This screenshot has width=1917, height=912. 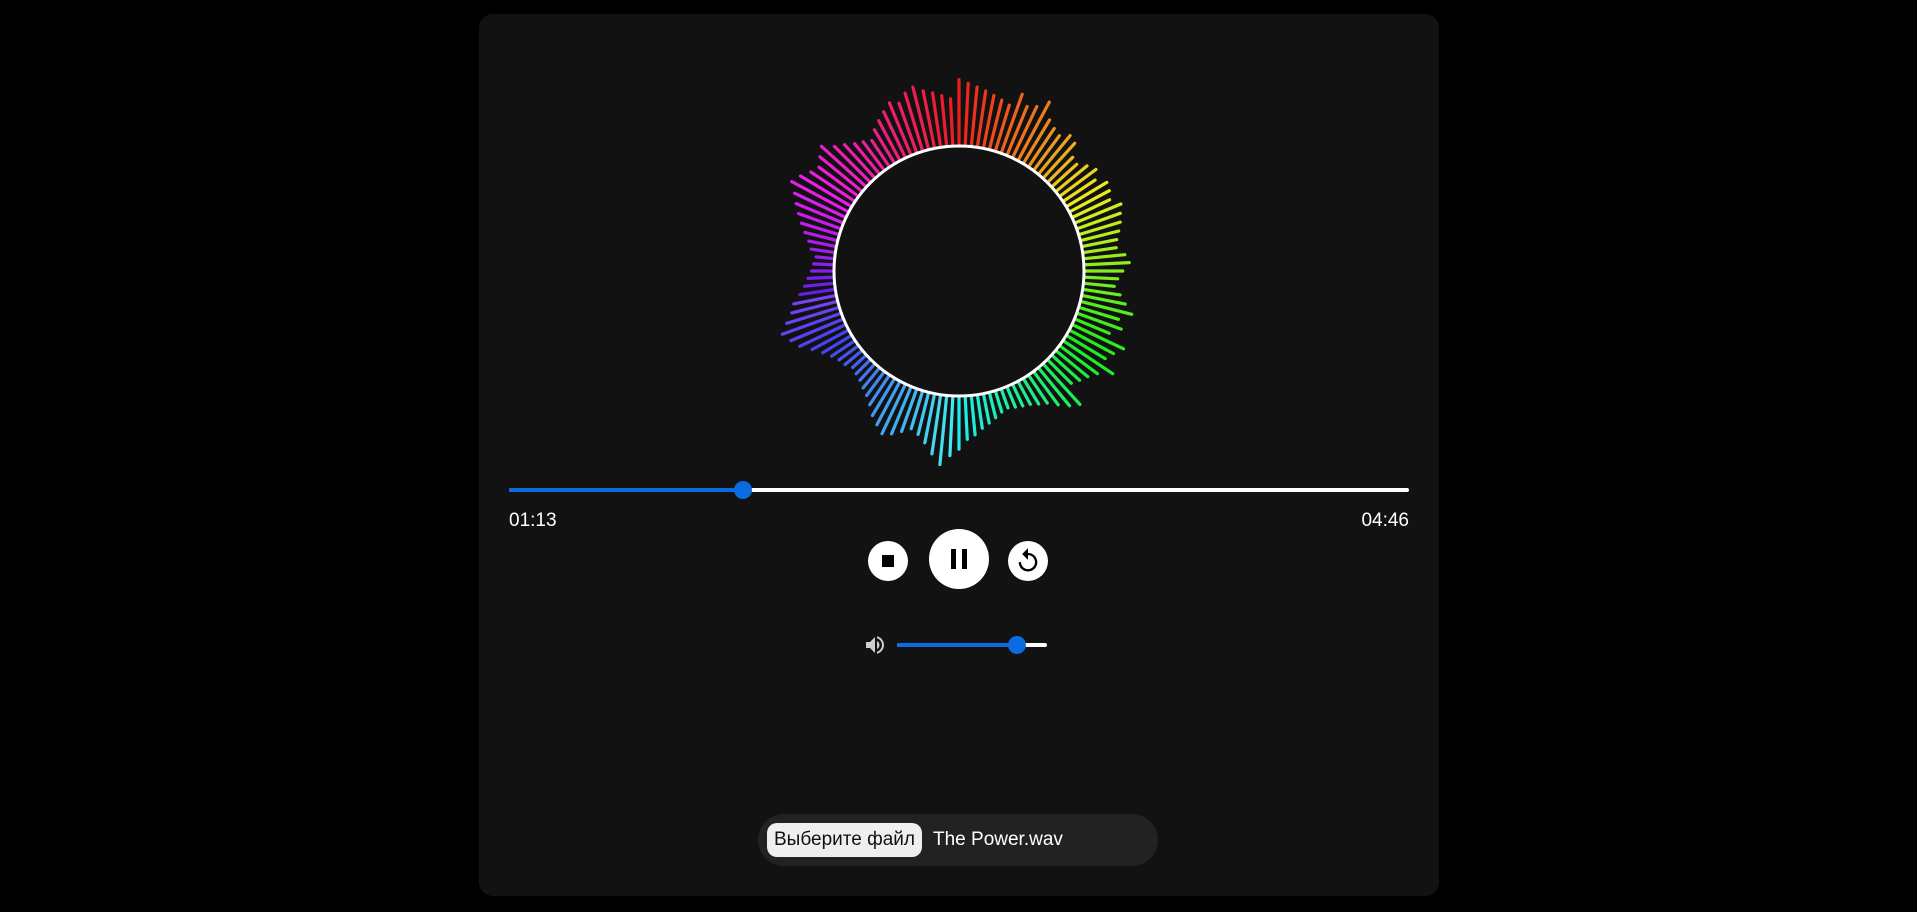 I want to click on audio-visualizer, so click(x=959, y=271).